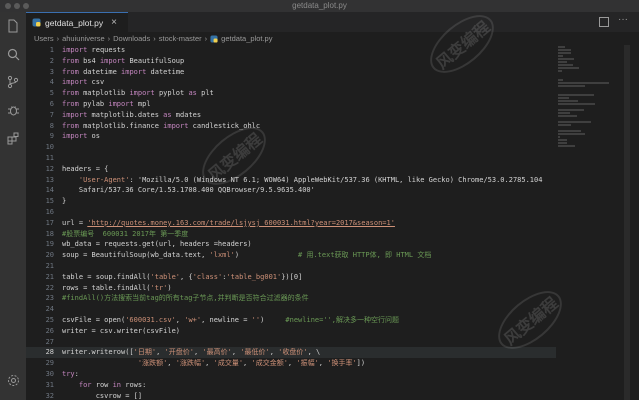  I want to click on tab-bar: getdata_plot.py × ···, so click(332, 22).